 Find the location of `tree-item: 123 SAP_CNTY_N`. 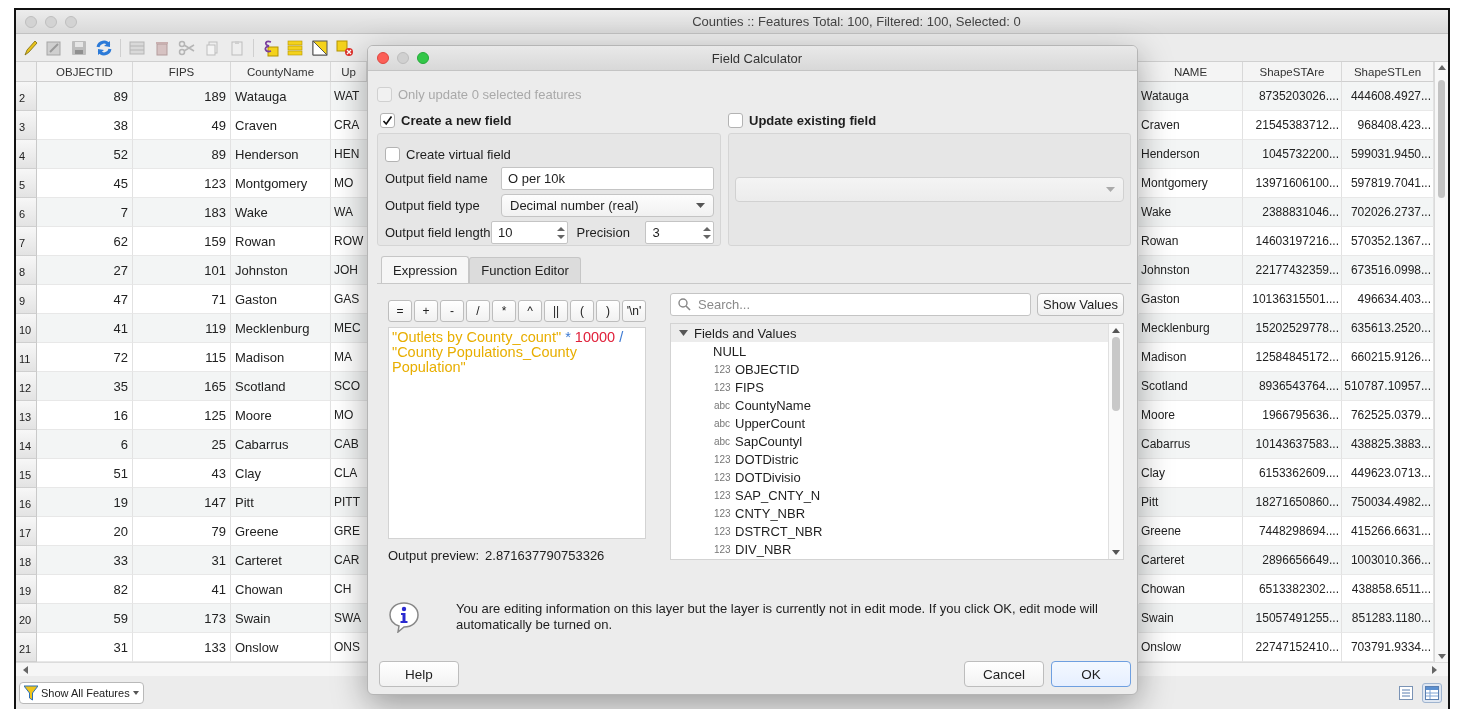

tree-item: 123 SAP_CNTY_N is located at coordinates (889, 495).